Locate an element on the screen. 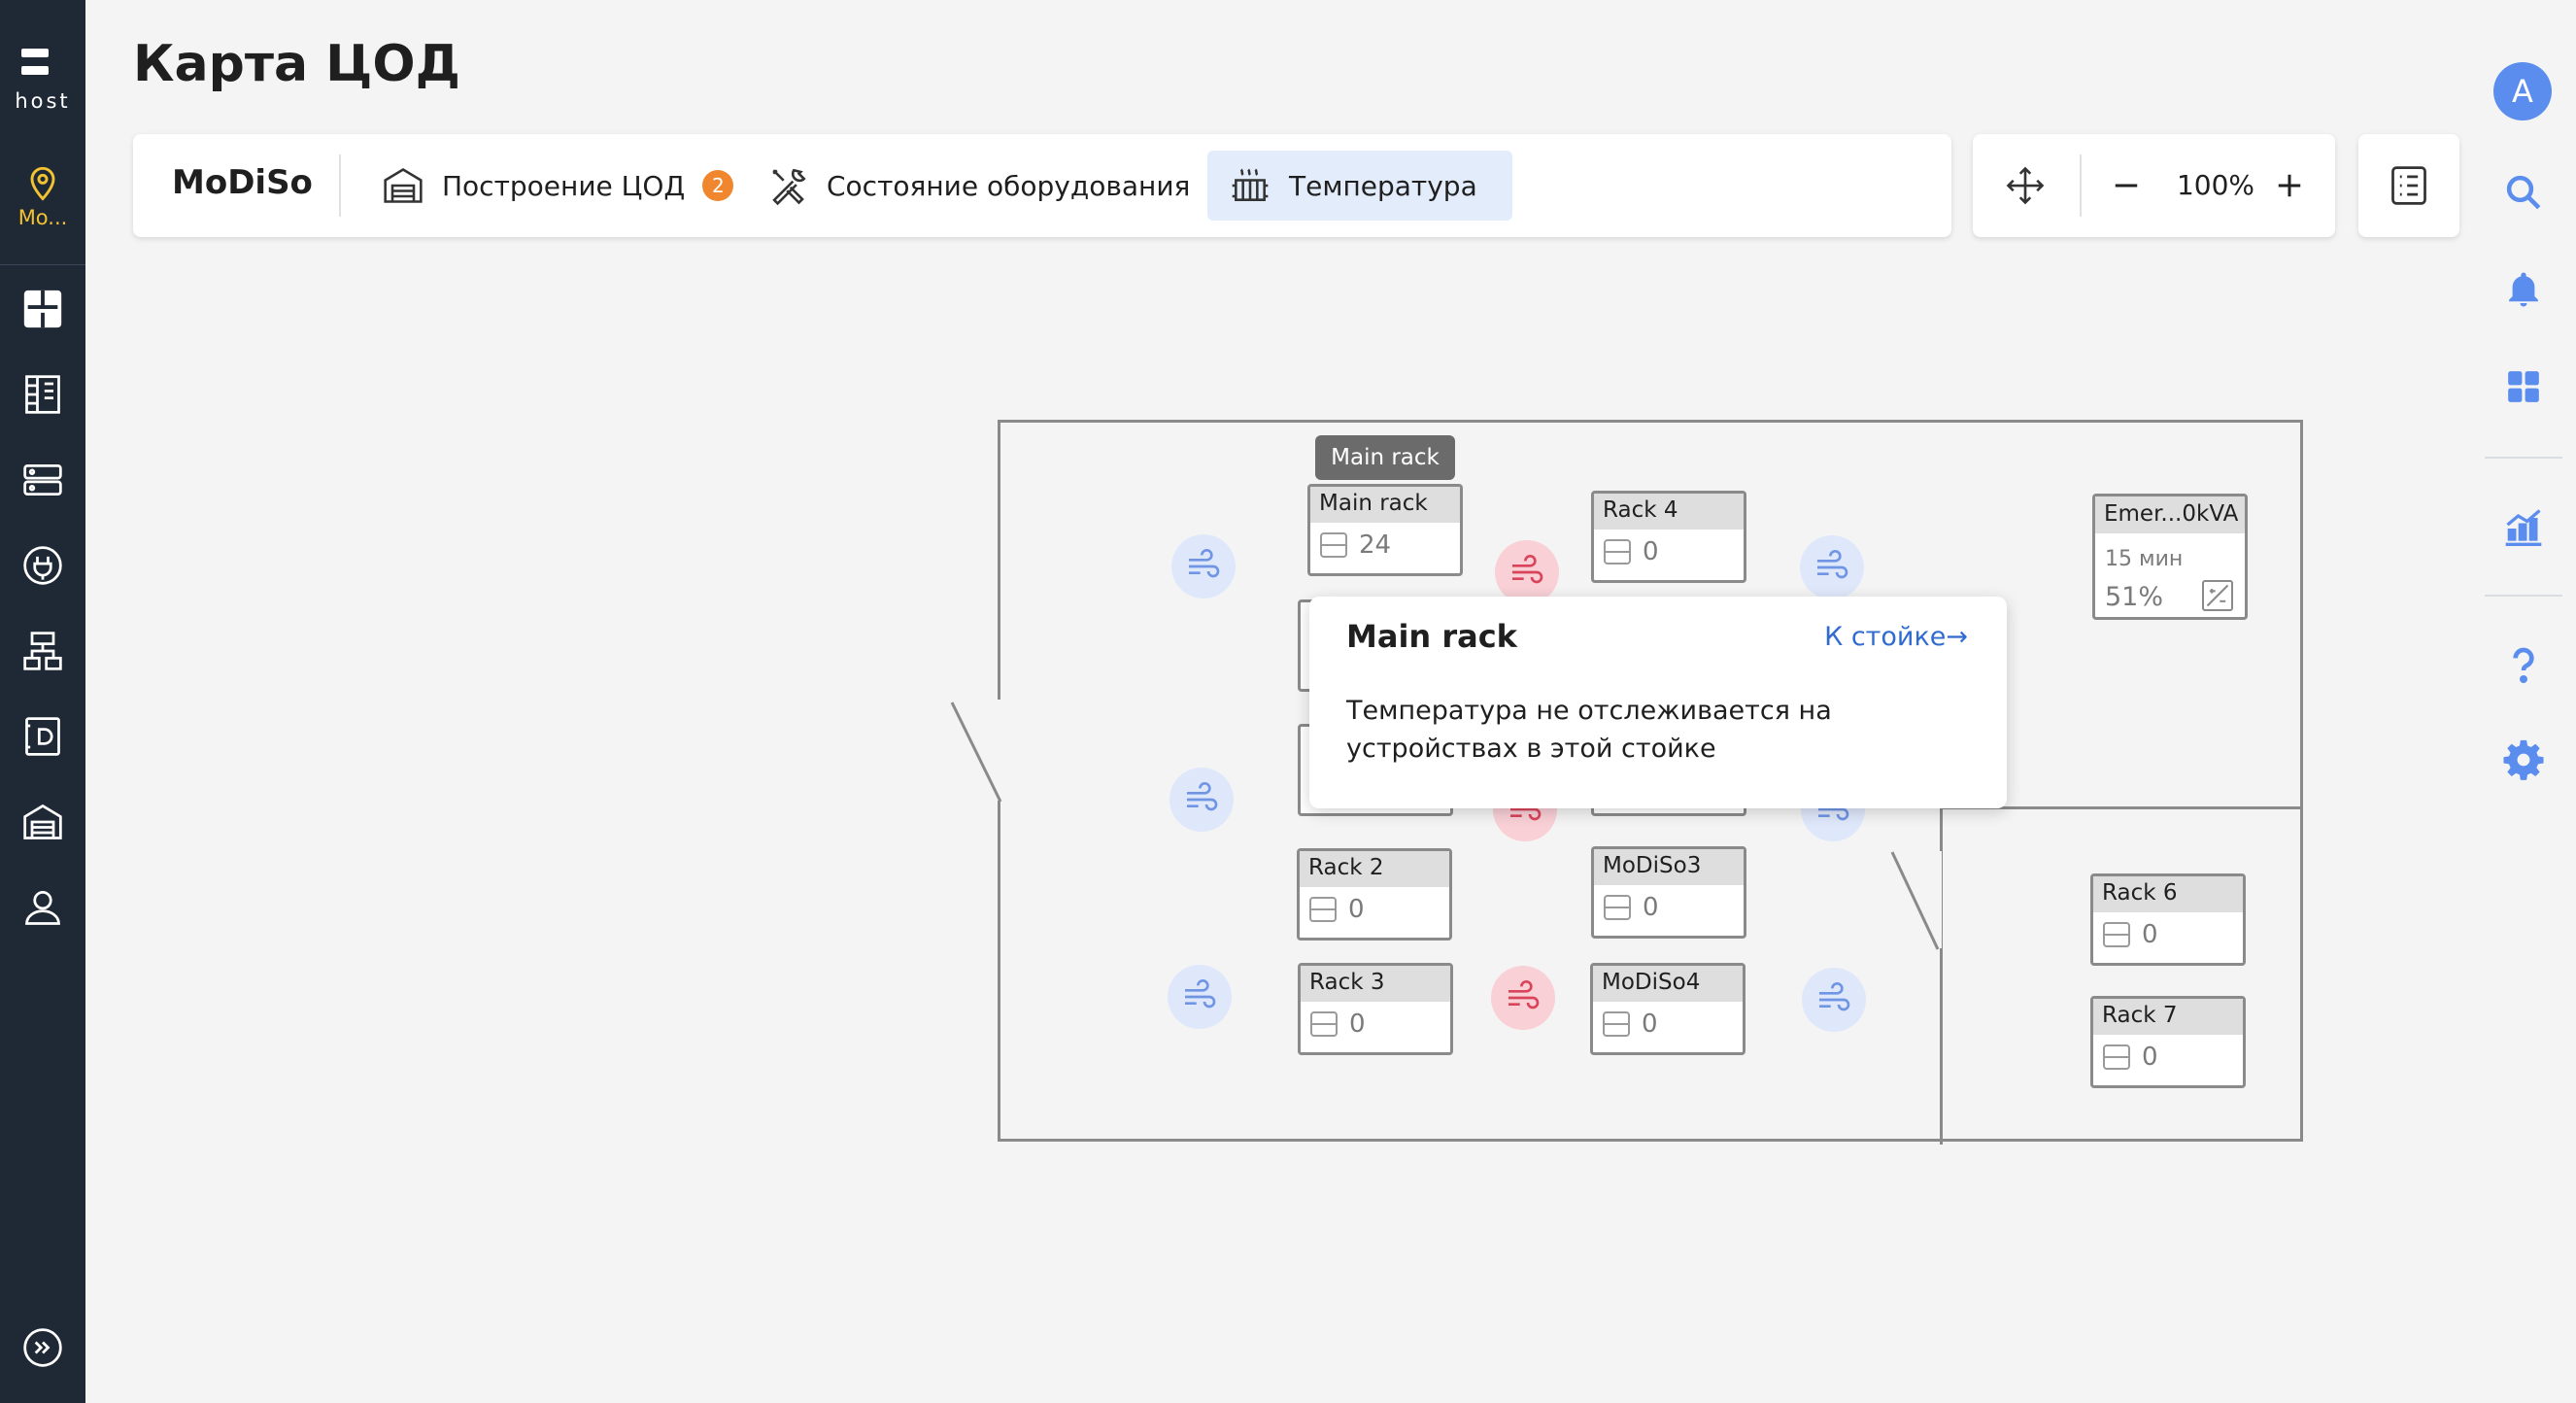 The height and width of the screenshot is (1403, 2576). gear-icon is located at coordinates (2523, 759).